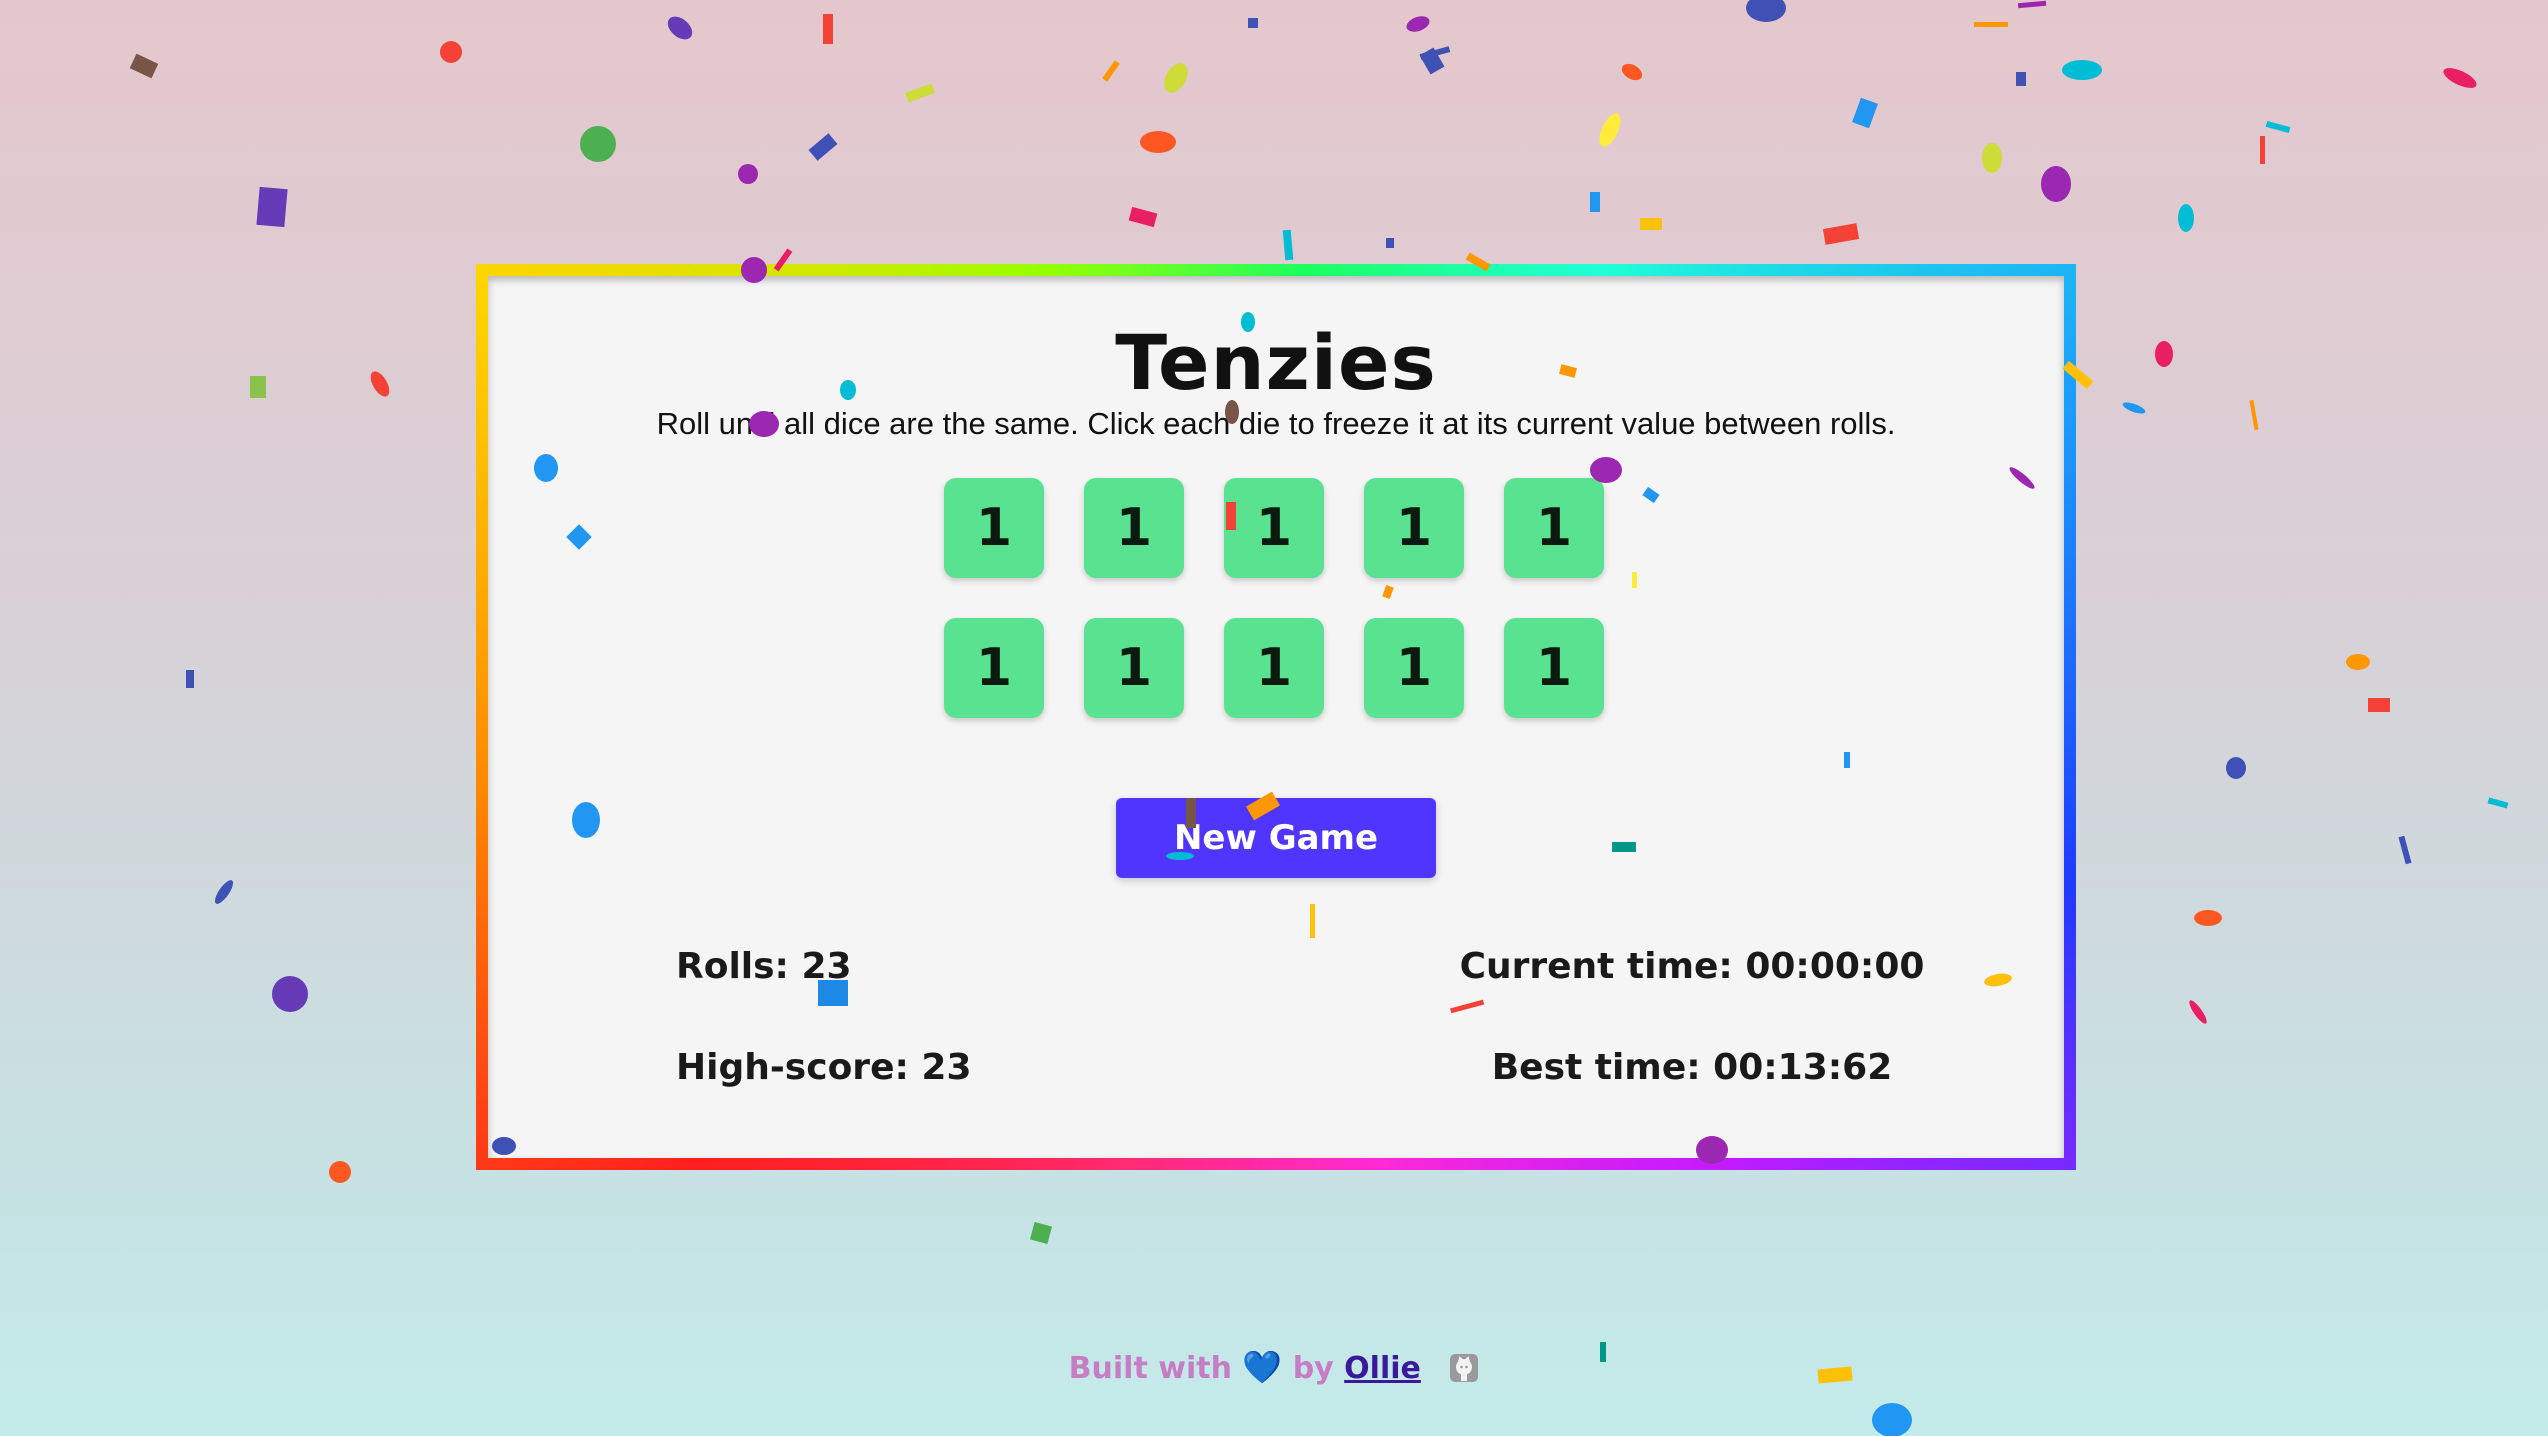  Describe the element at coordinates (1313, 1368) in the screenshot. I see `by-text: by` at that location.